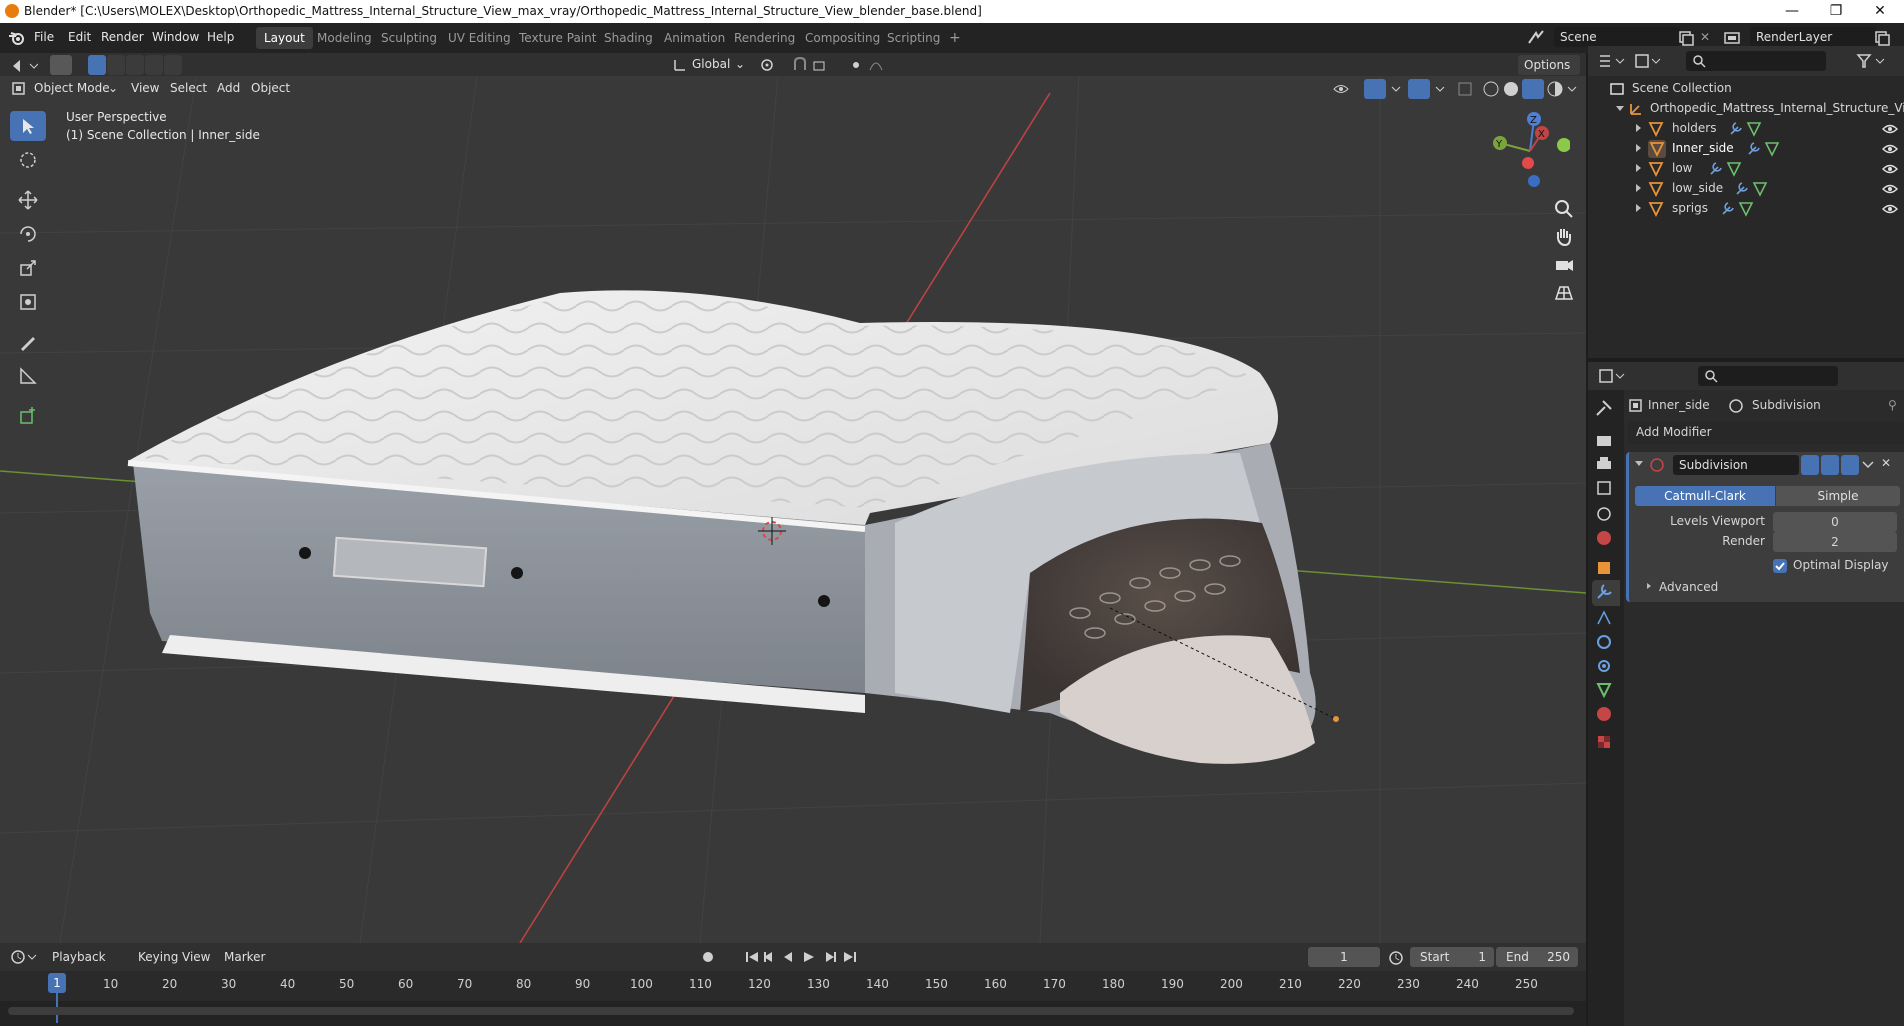 Image resolution: width=1904 pixels, height=1026 pixels. What do you see at coordinates (1838, 496) in the screenshot?
I see `simple-button: Simple` at bounding box center [1838, 496].